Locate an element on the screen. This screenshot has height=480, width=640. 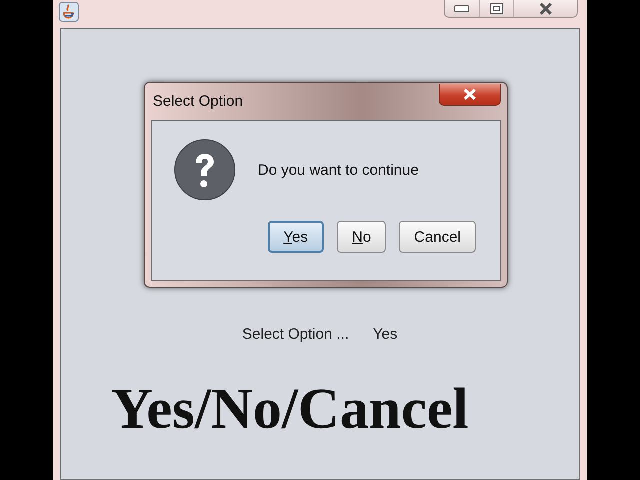
dialog-message: Do you want to continue is located at coordinates (338, 170).